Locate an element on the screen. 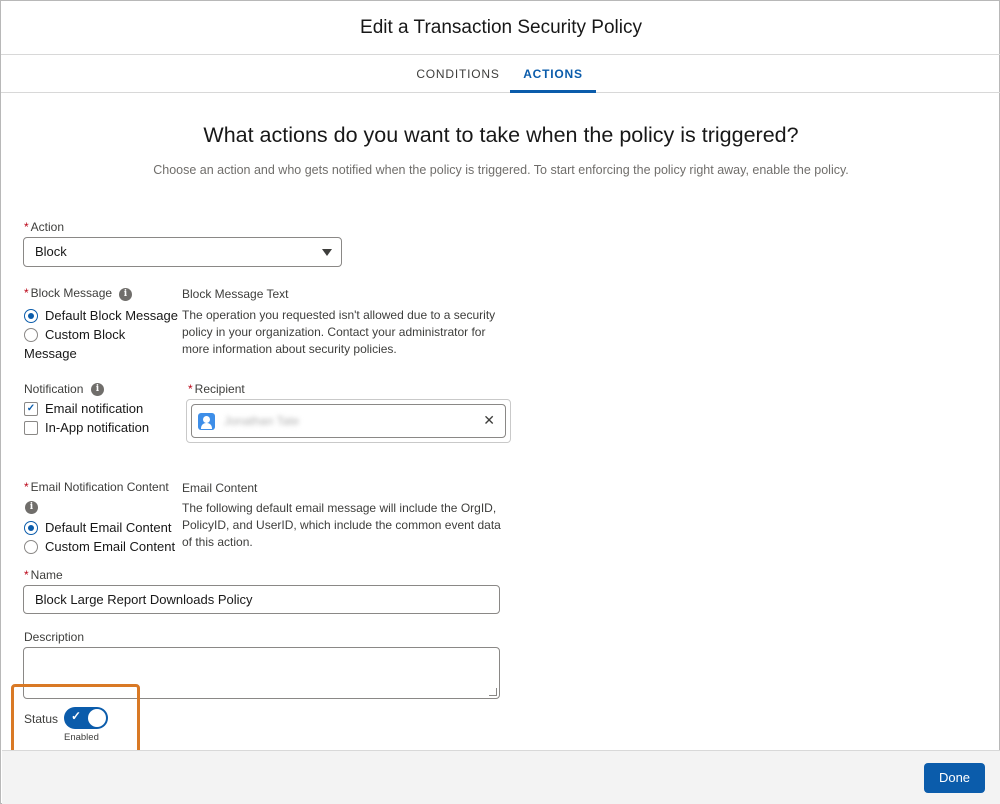 Image resolution: width=1000 pixels, height=804 pixels. email-content-label: * Email Notification Content is located at coordinates (96, 487).